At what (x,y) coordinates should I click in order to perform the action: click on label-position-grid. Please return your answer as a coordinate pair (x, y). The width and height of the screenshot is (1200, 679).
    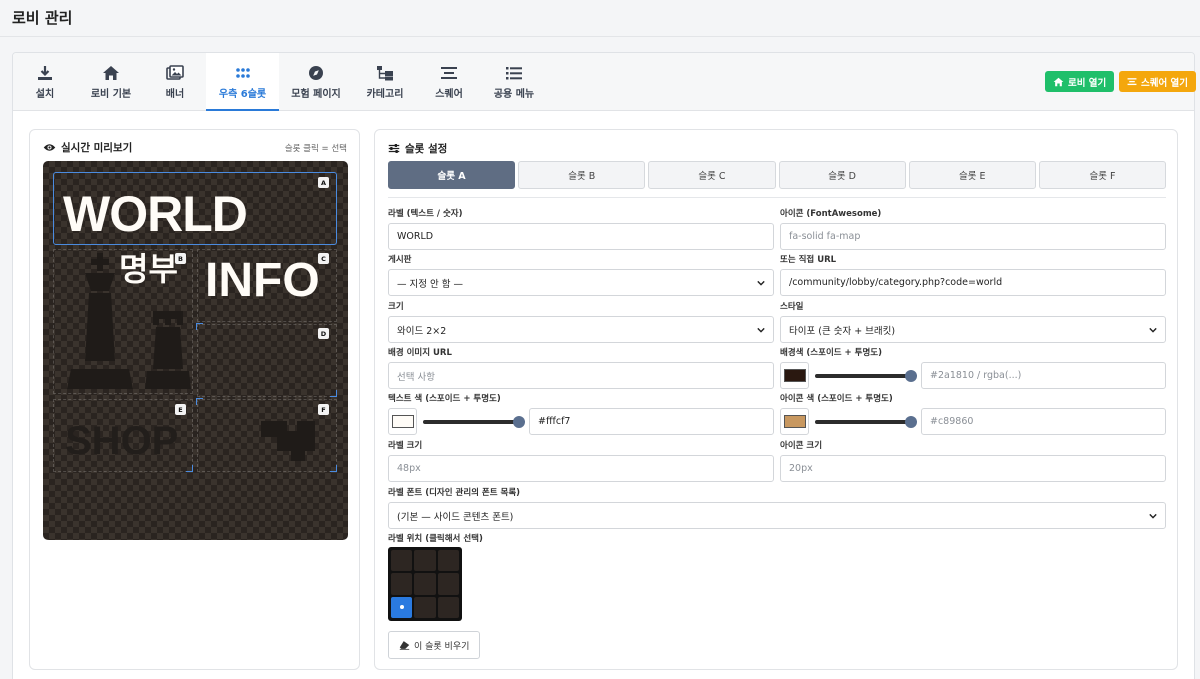
    Looking at the image, I should click on (425, 584).